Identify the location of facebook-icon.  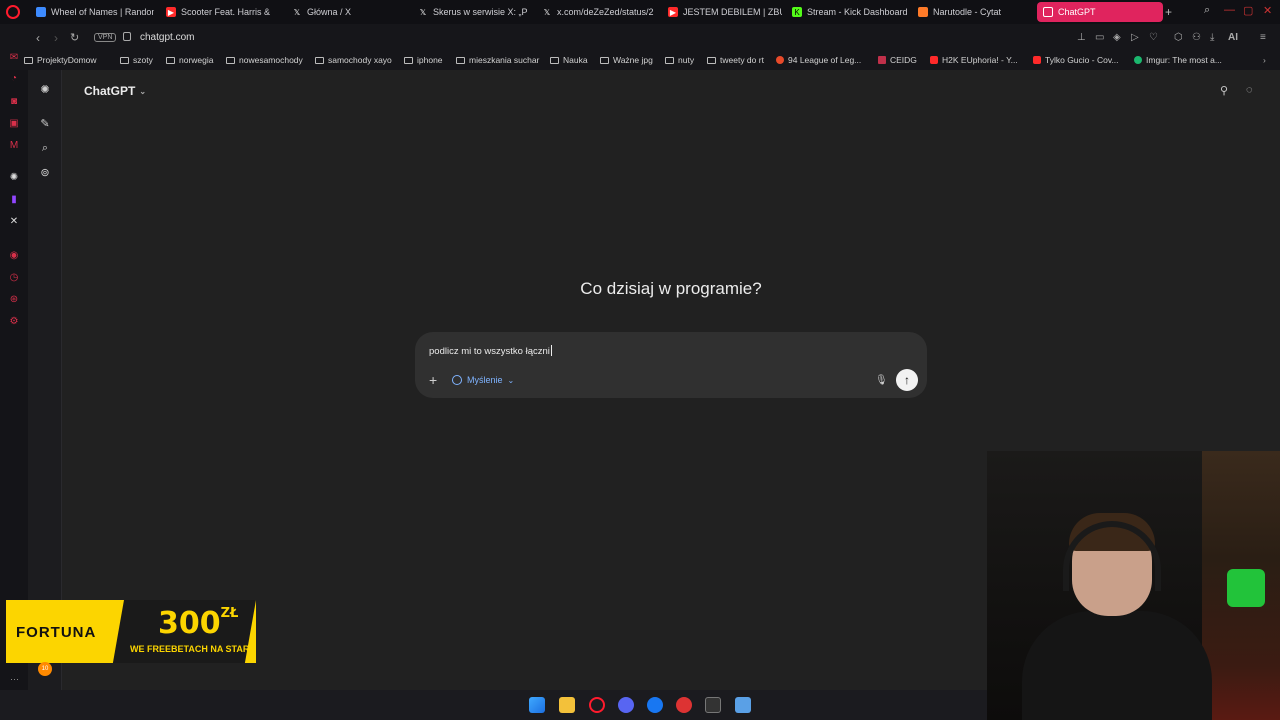
(655, 705).